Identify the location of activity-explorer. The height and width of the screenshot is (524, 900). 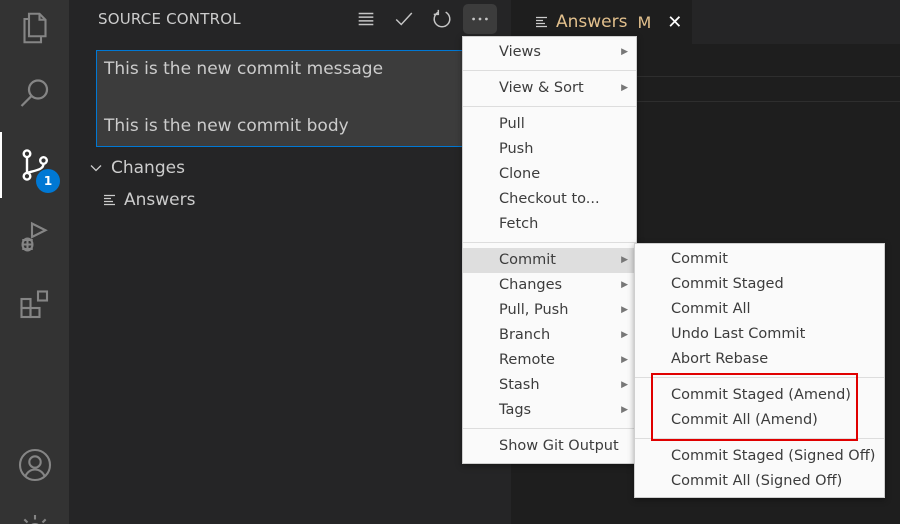
(34, 30).